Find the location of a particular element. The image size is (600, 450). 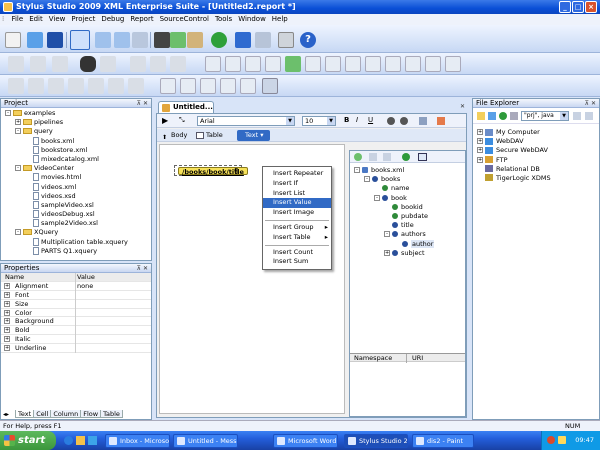

add-icon is located at coordinates (358, 157).